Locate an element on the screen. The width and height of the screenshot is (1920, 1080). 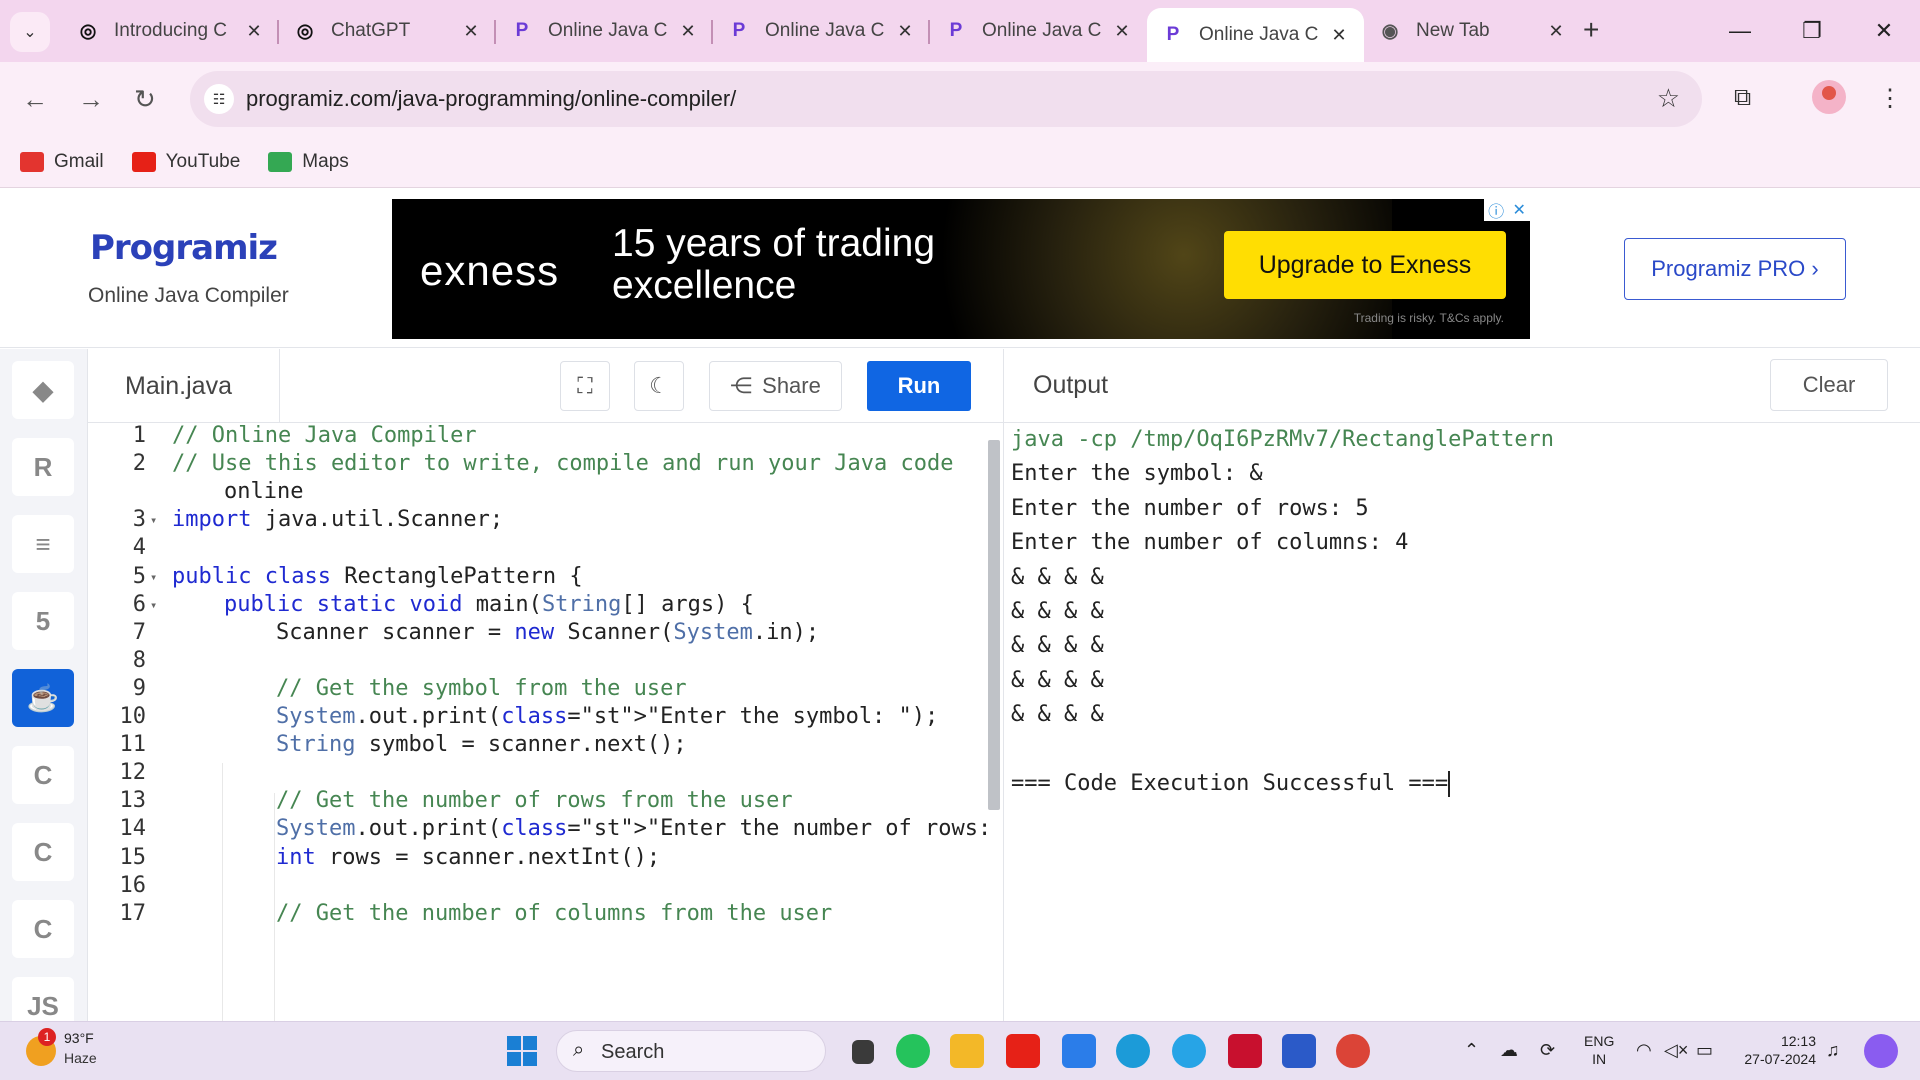
bookmark-gmail: Gmail is located at coordinates (62, 162).